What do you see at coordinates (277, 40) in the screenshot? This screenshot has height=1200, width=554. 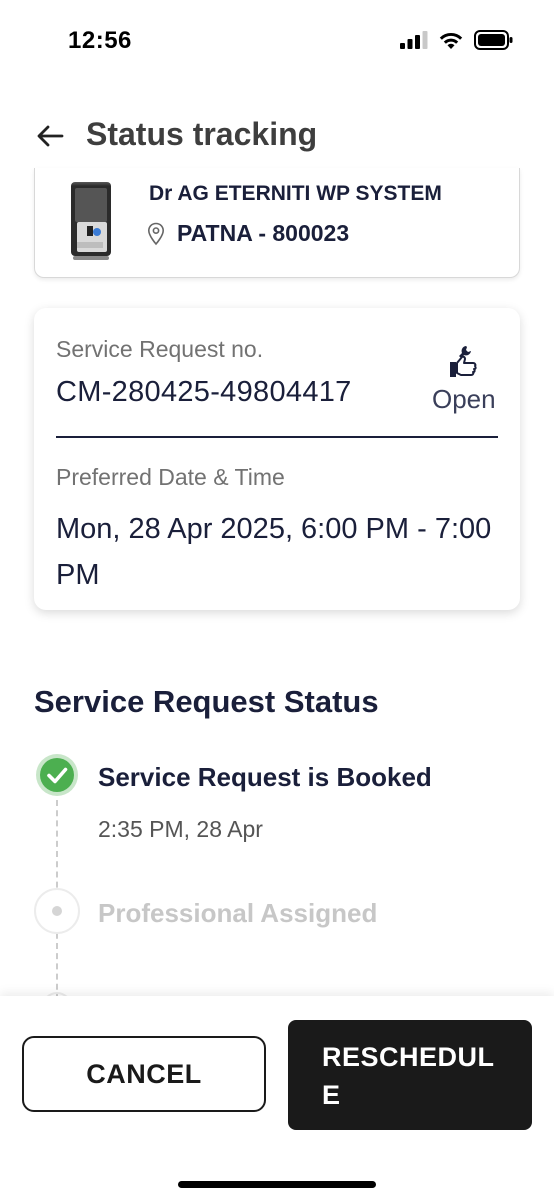 I see `status-bar: 12:56` at bounding box center [277, 40].